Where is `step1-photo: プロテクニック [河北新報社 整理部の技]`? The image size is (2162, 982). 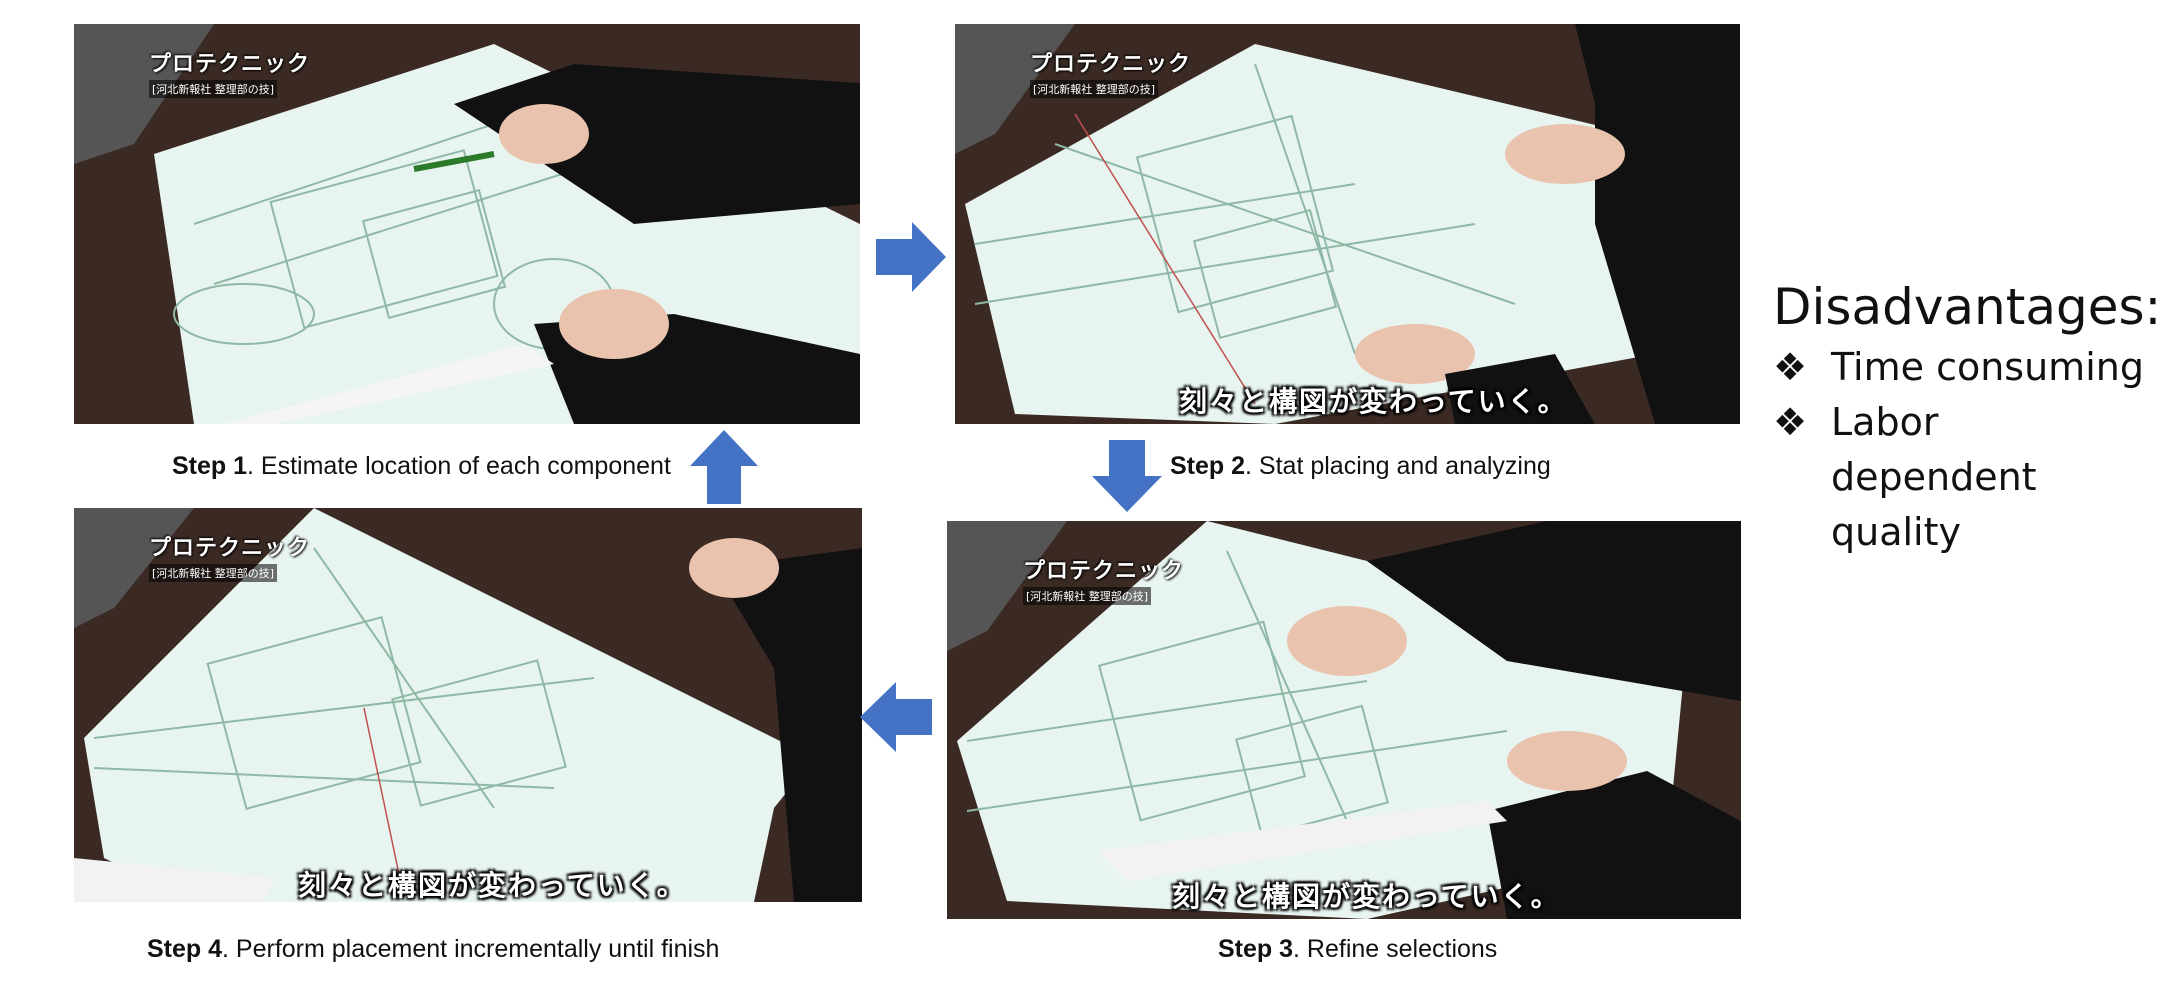 step1-photo: プロテクニック [河北新報社 整理部の技] is located at coordinates (467, 224).